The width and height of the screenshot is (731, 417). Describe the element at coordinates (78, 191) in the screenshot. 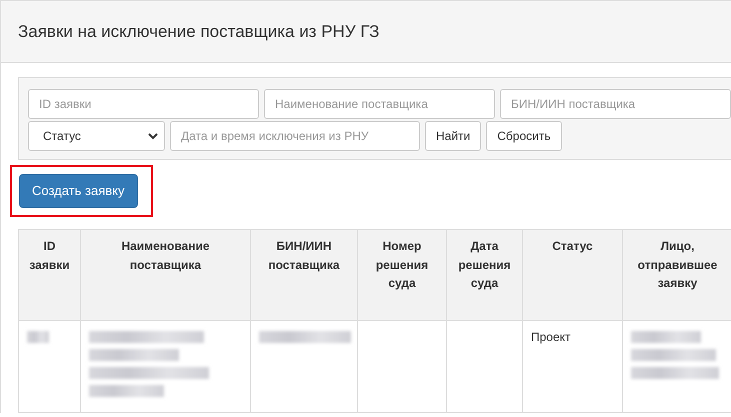

I see `create-button: Создать заявку` at that location.